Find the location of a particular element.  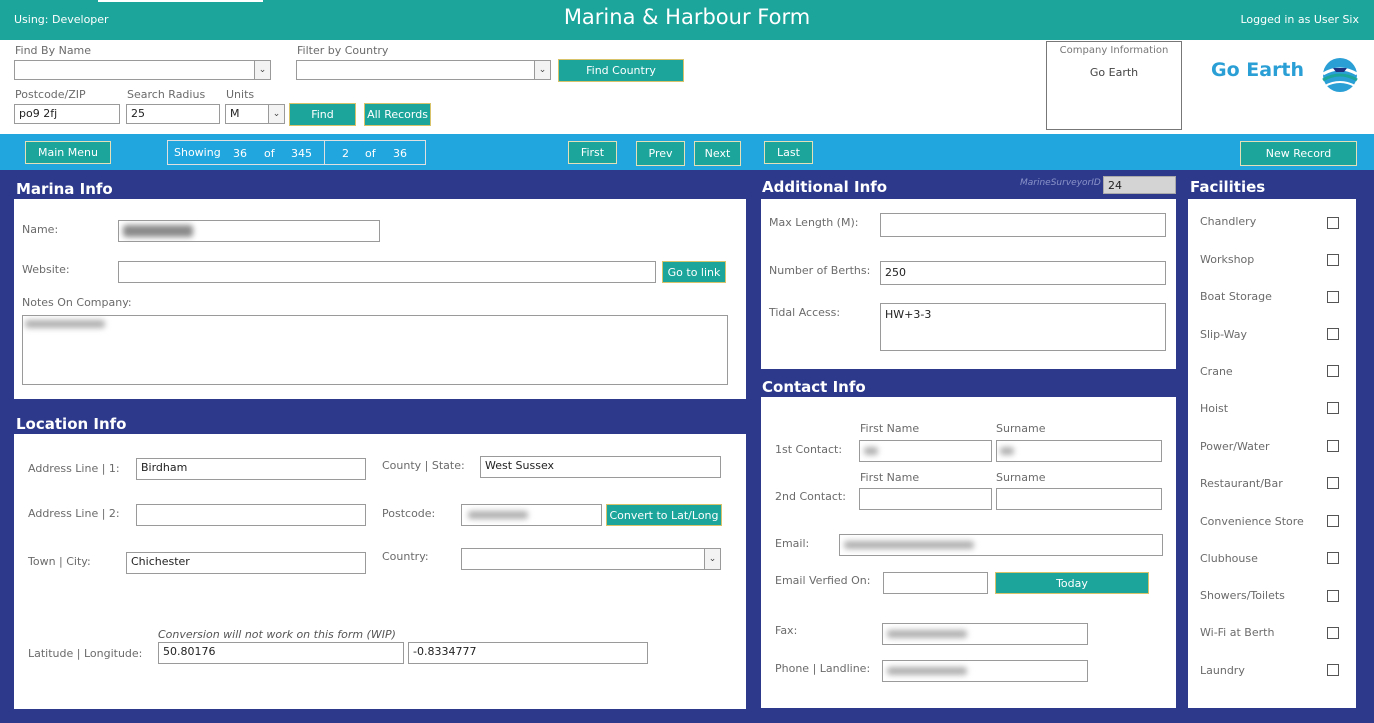

notes-textarea is located at coordinates (375, 350).